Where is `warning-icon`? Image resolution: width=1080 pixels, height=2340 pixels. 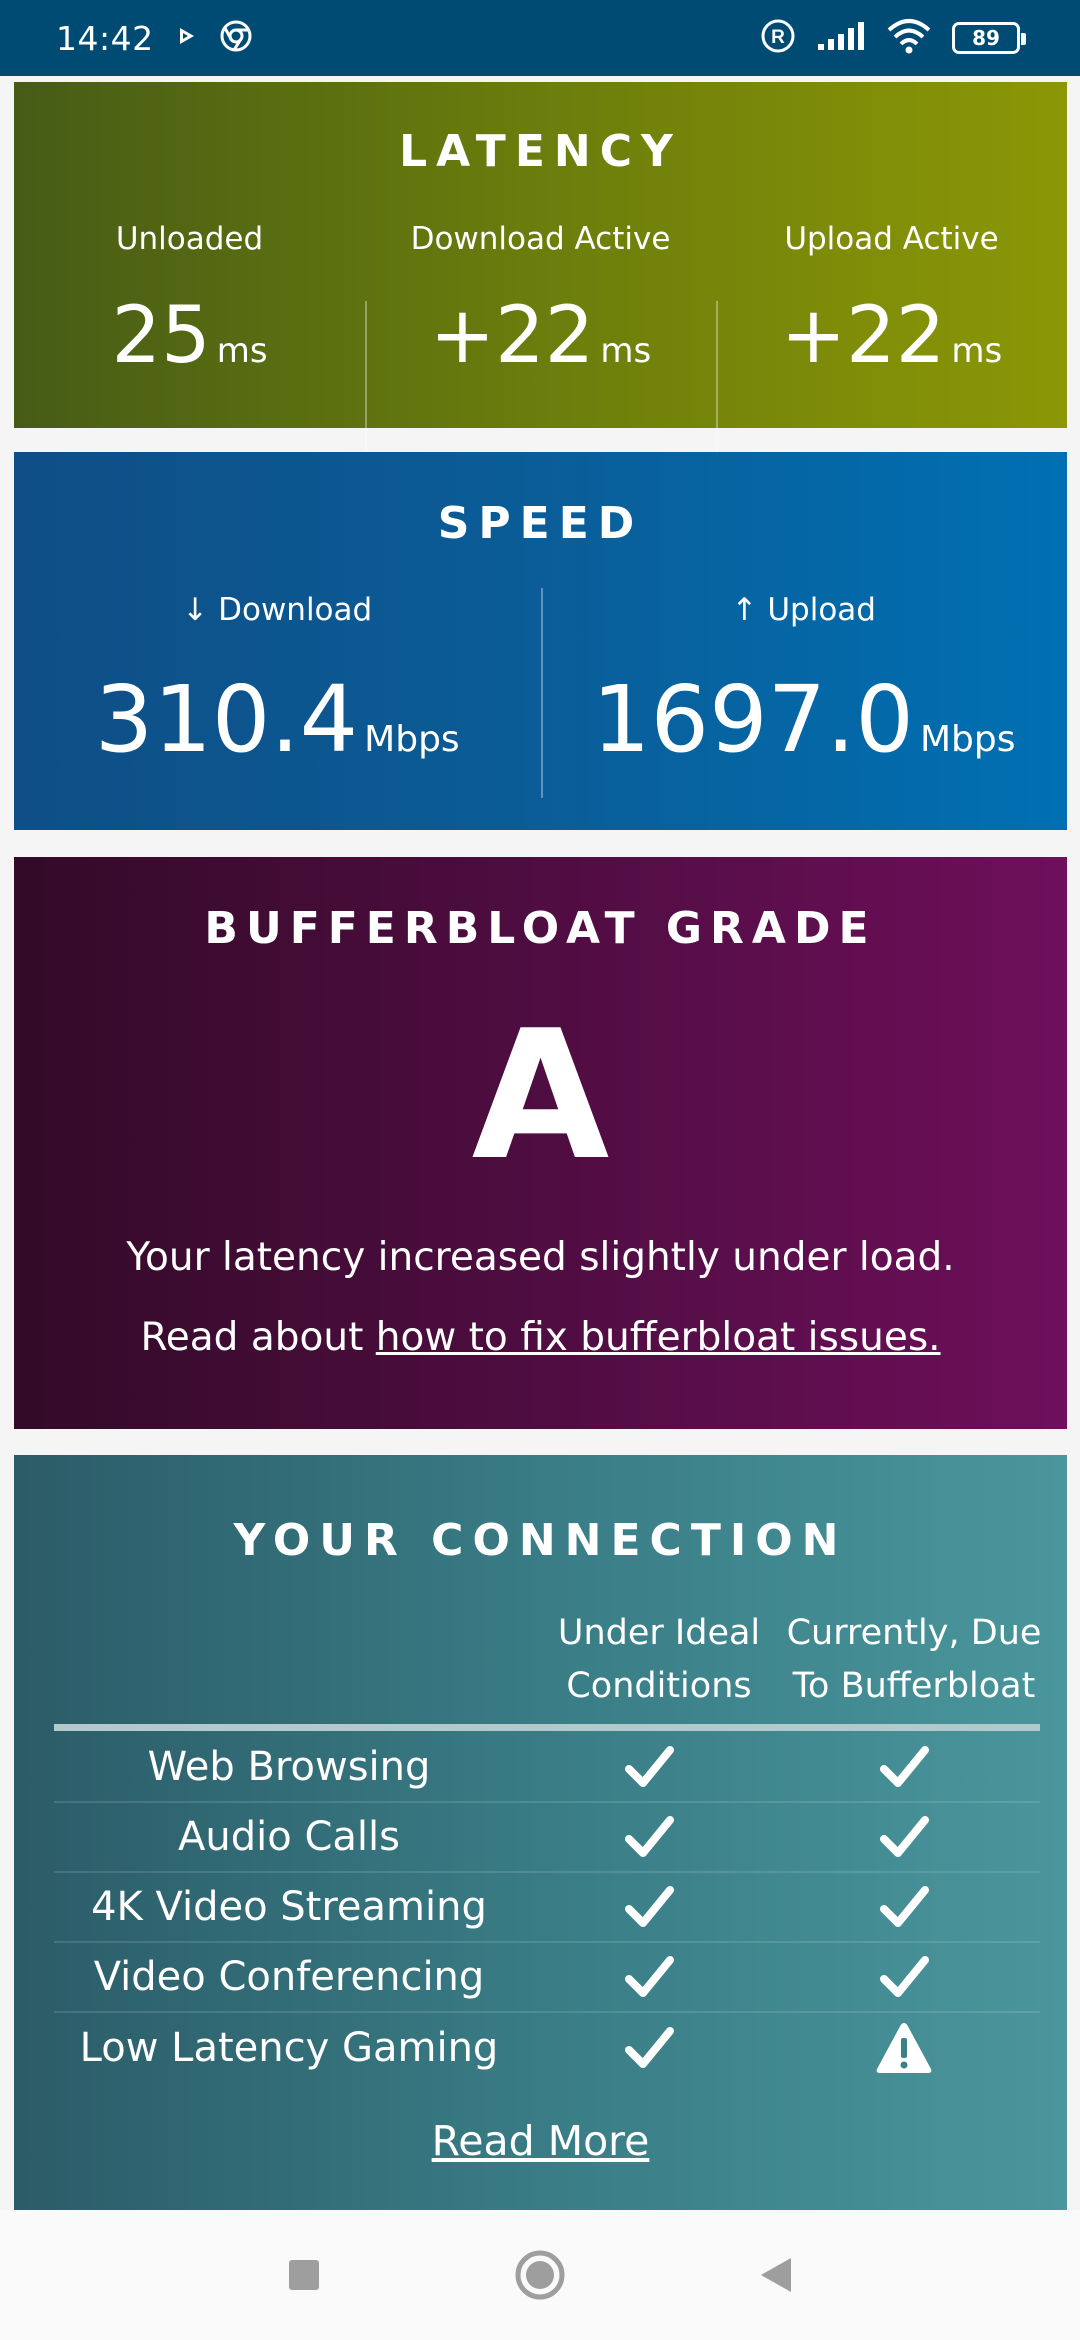 warning-icon is located at coordinates (904, 2048).